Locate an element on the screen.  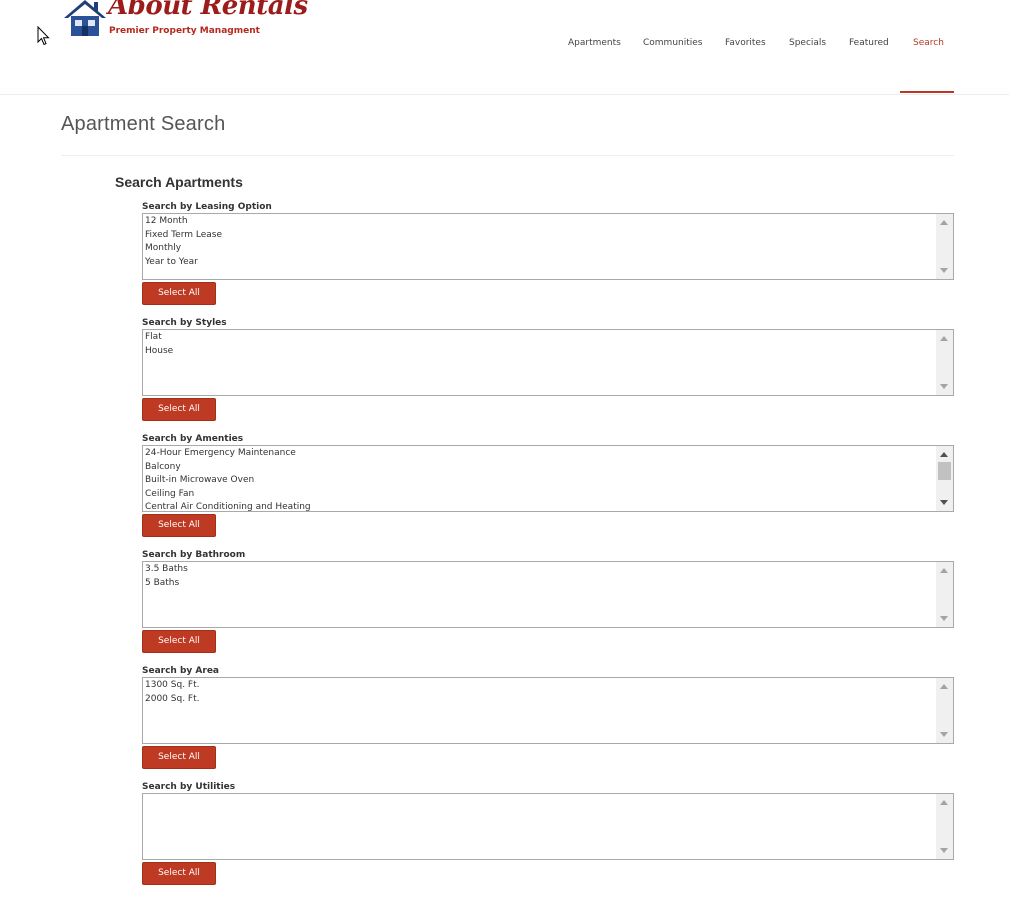
page-title: Apartment Search is located at coordinates (143, 124).